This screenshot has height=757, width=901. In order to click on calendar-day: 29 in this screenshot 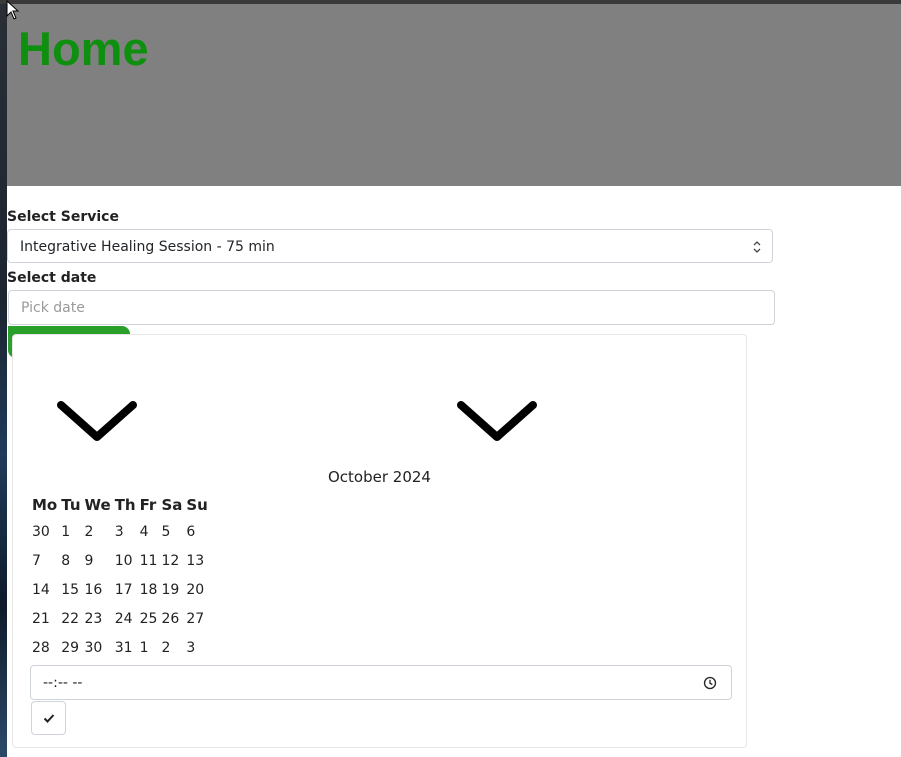, I will do `click(70, 647)`.